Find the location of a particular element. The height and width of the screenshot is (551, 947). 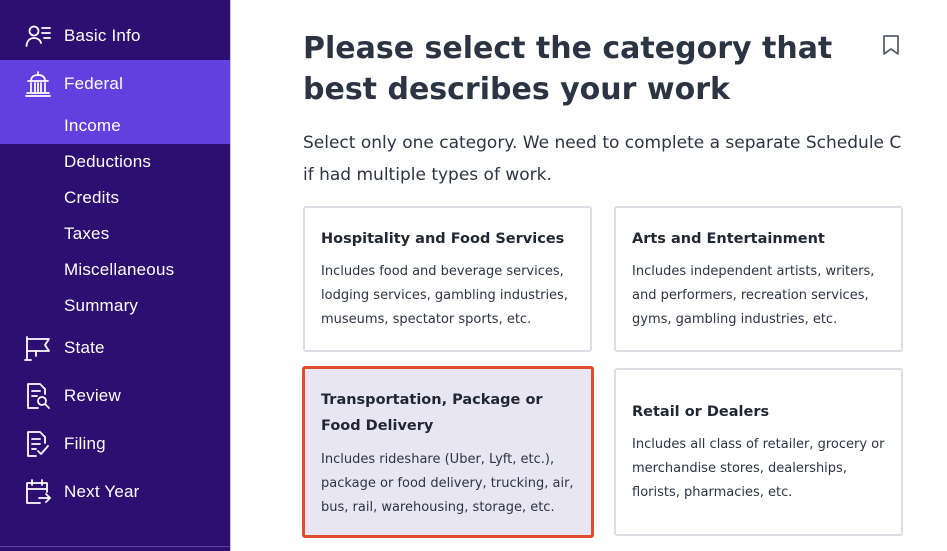

sidebar-item-label: Filing is located at coordinates (85, 443).